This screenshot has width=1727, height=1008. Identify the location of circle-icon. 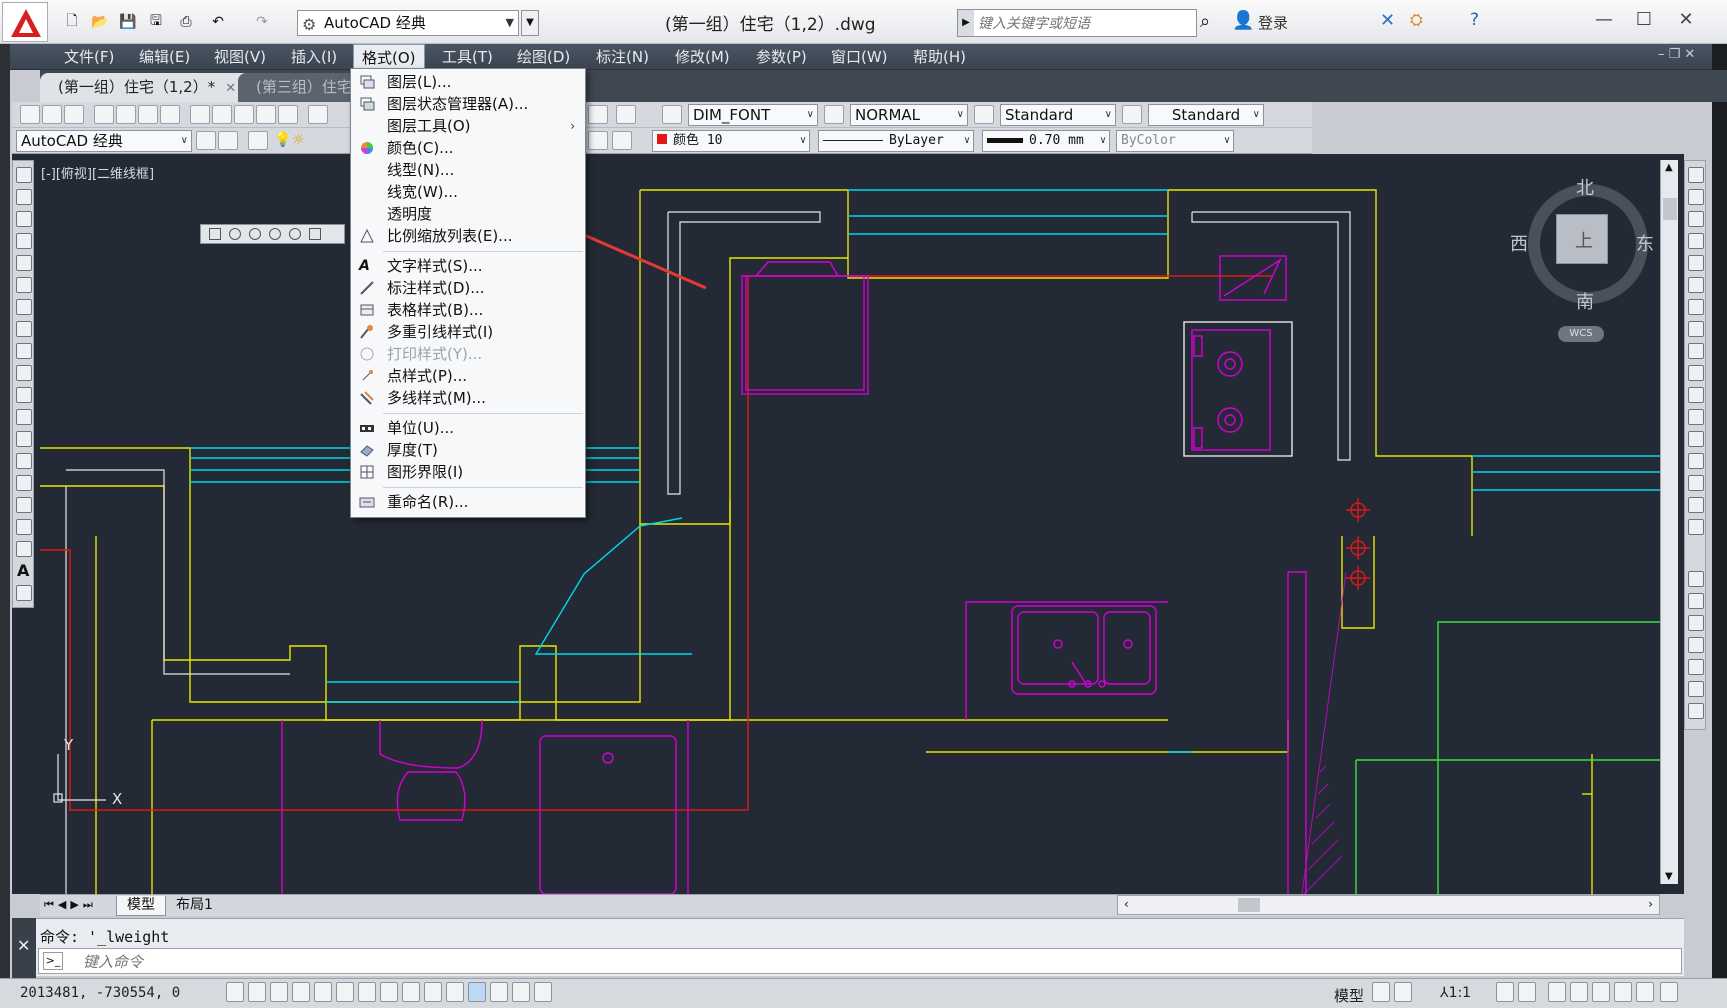
(24, 307).